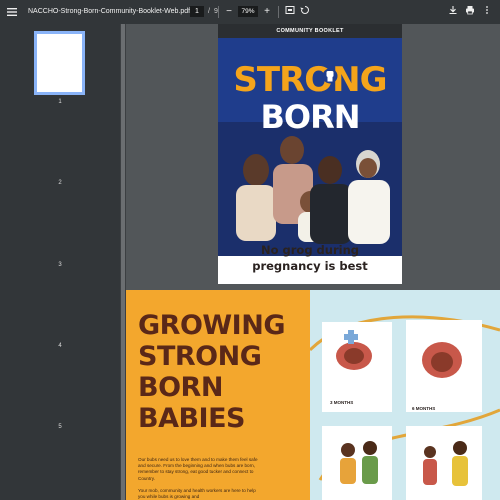 The width and height of the screenshot is (500, 500). I want to click on thumbnail-label: 5, so click(60, 427).